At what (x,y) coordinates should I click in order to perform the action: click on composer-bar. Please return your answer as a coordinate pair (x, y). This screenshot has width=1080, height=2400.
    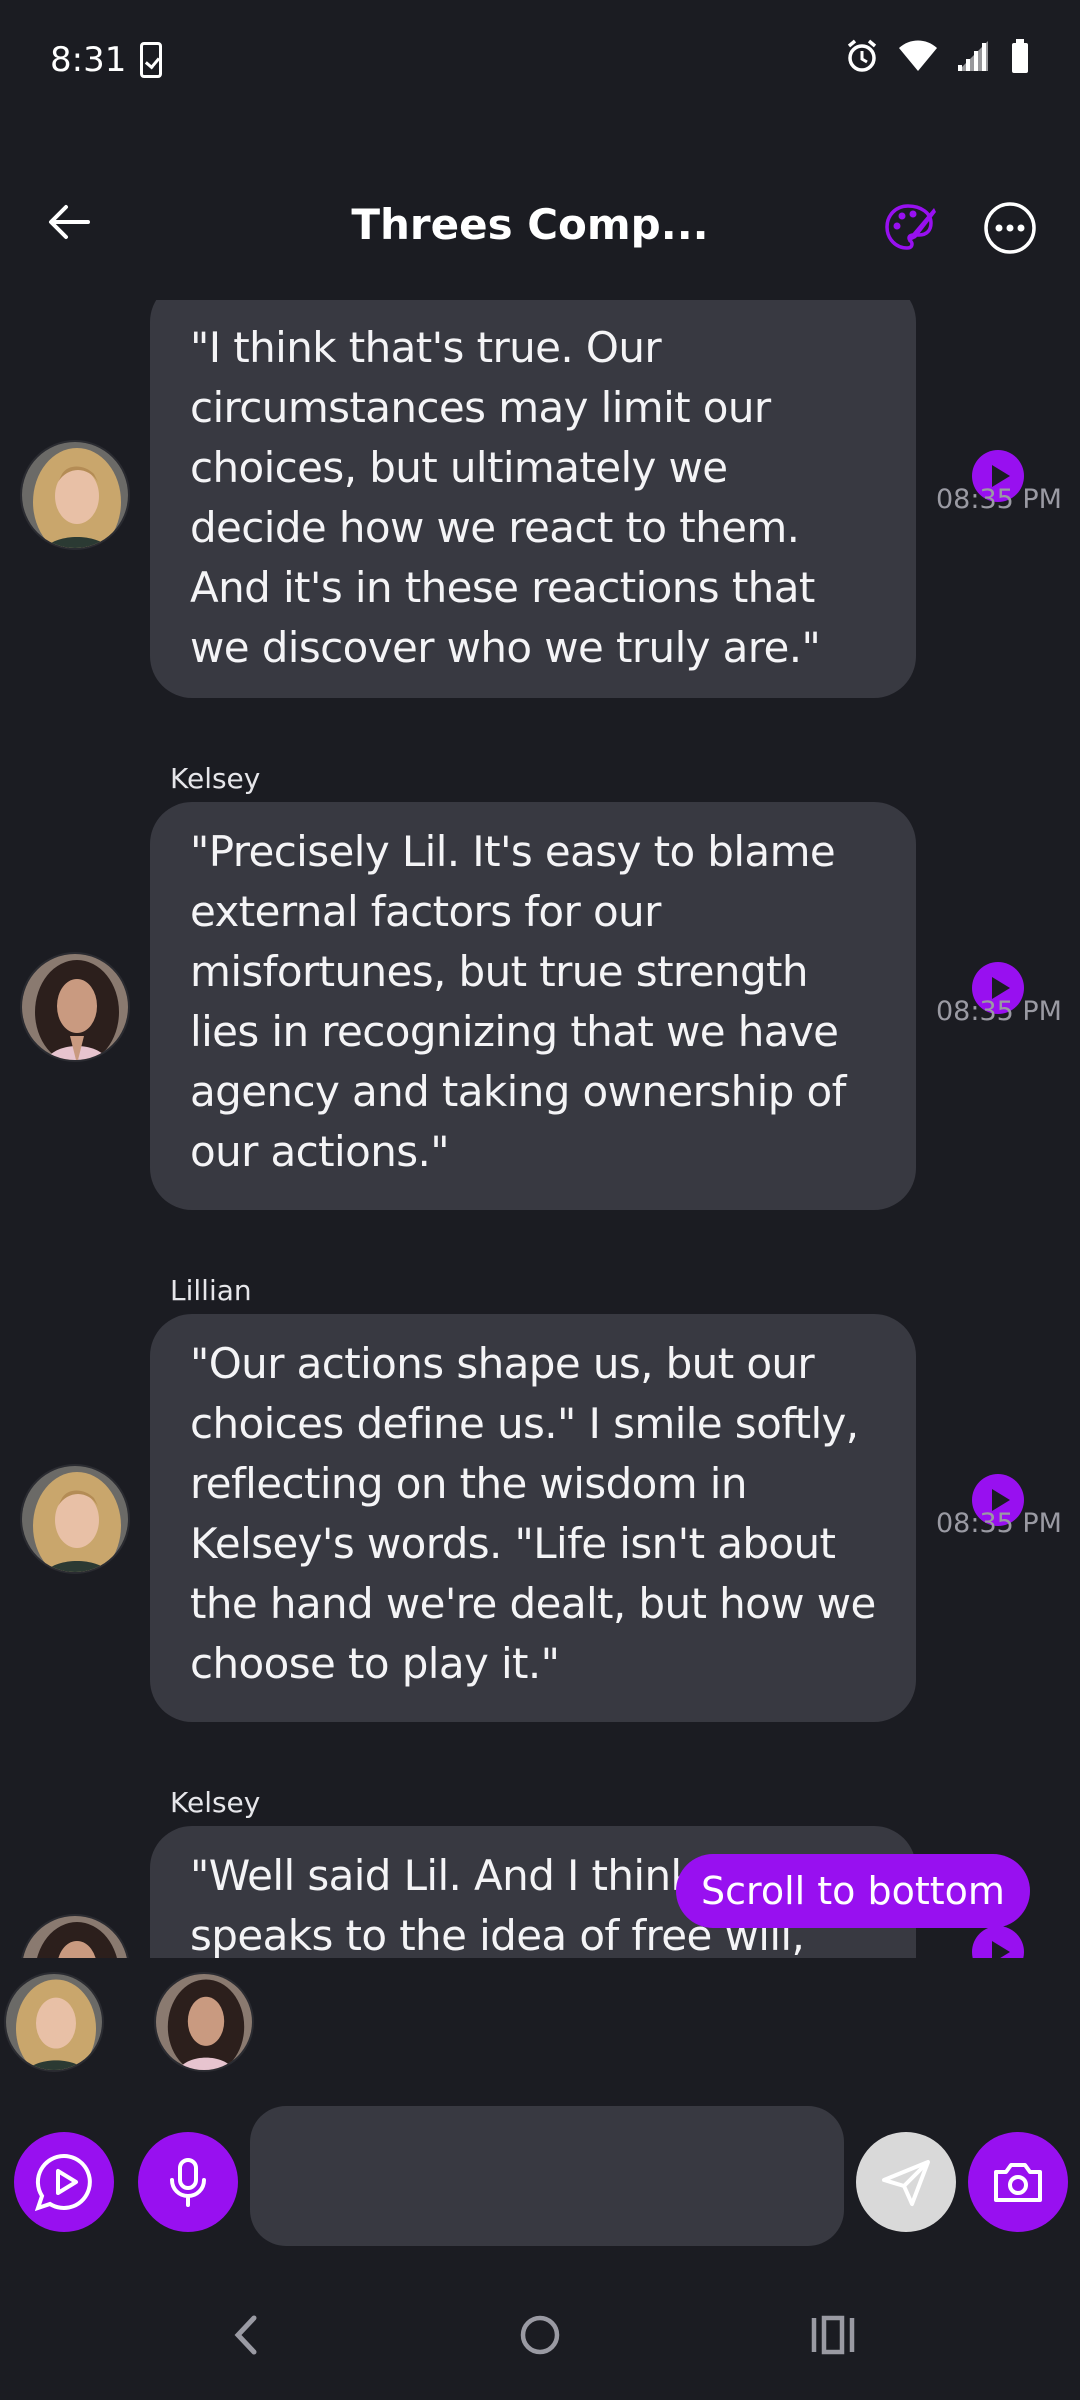
    Looking at the image, I should click on (540, 2175).